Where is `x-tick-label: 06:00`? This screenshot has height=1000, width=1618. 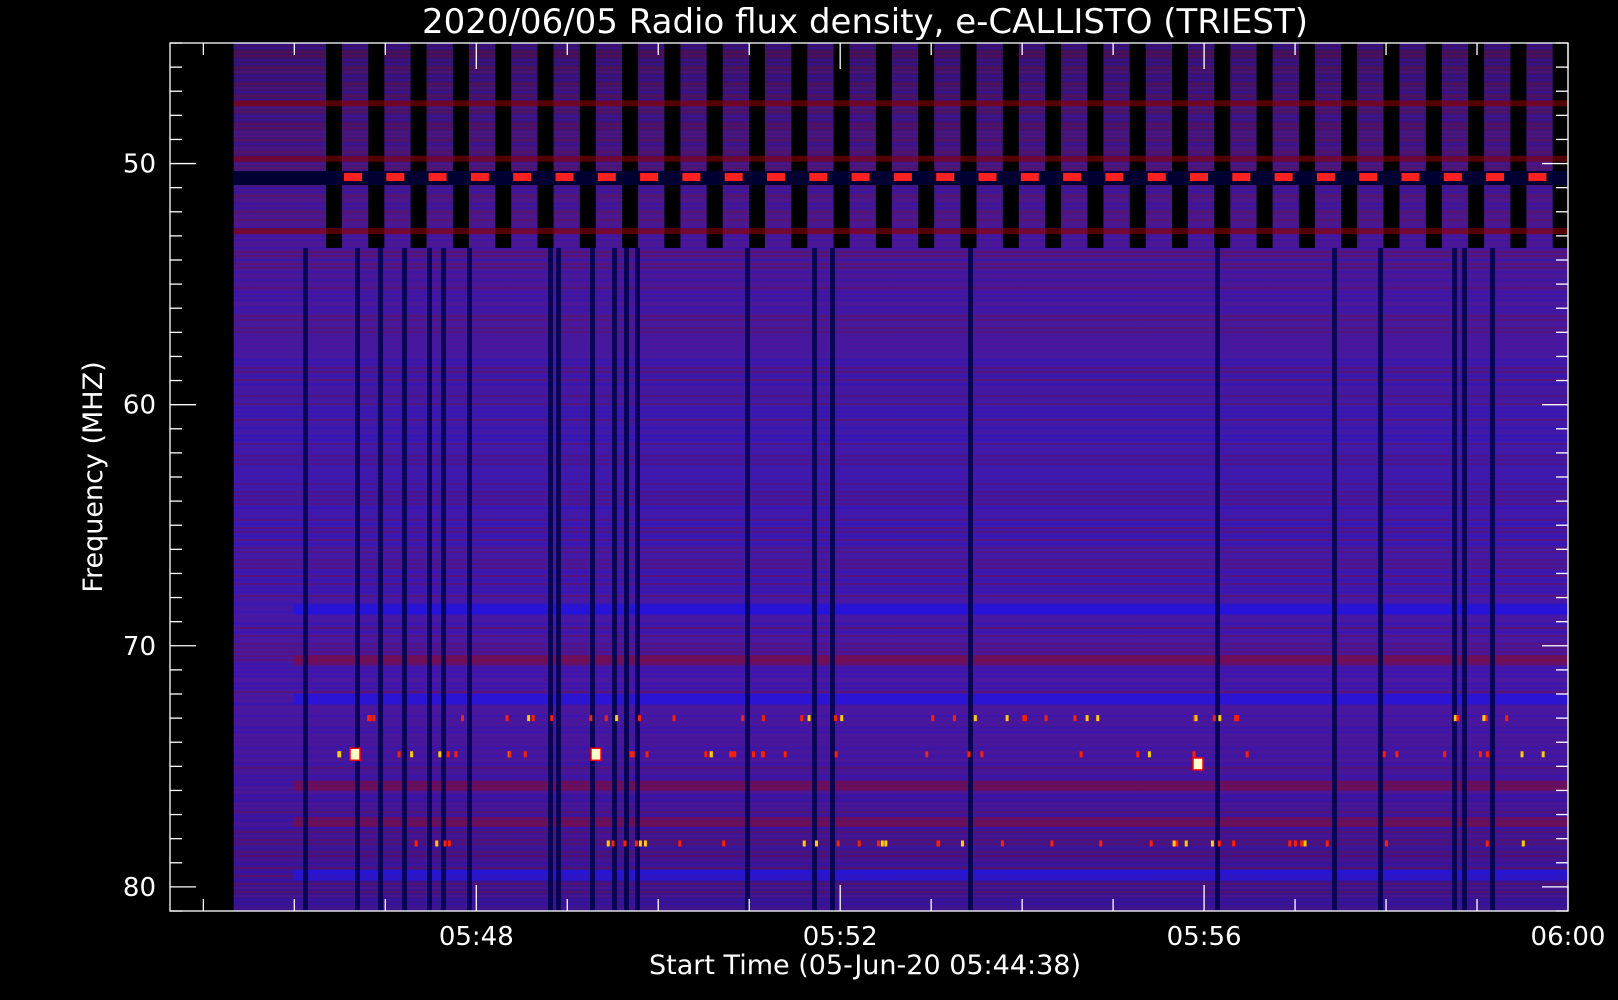
x-tick-label: 06:00 is located at coordinates (1568, 937).